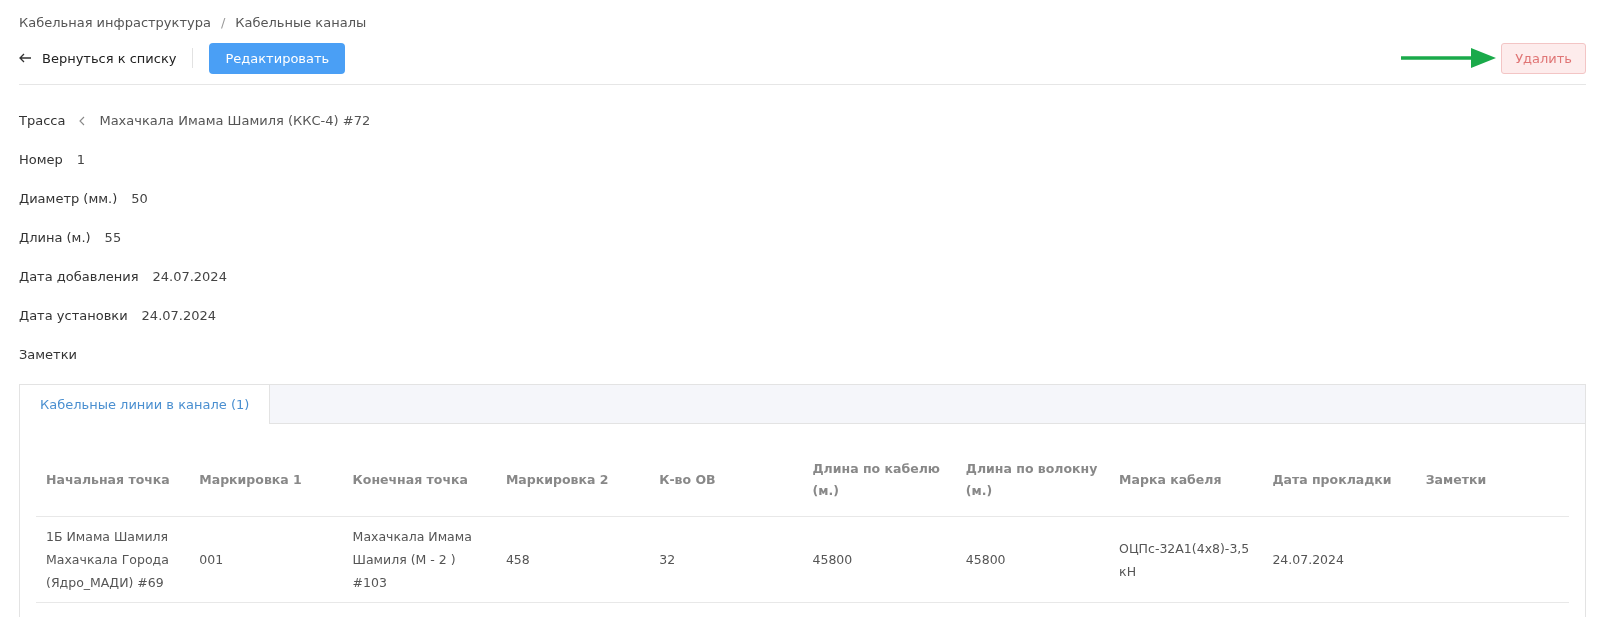  Describe the element at coordinates (879, 480) in the screenshot. I see `column-header: Длина по кабелю (м.)` at that location.